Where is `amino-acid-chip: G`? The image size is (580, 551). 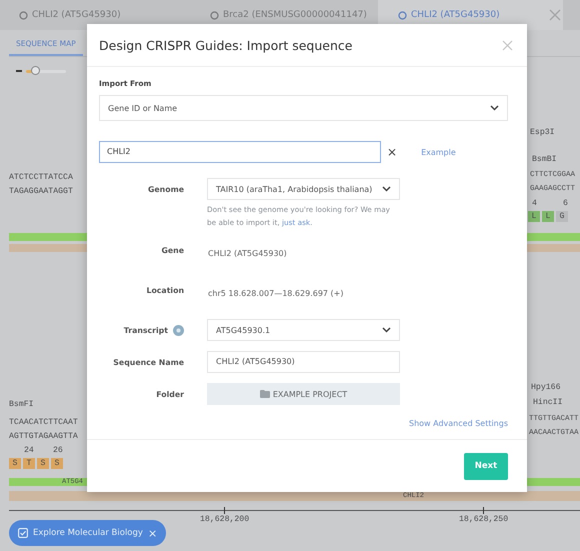
amino-acid-chip: G is located at coordinates (562, 216).